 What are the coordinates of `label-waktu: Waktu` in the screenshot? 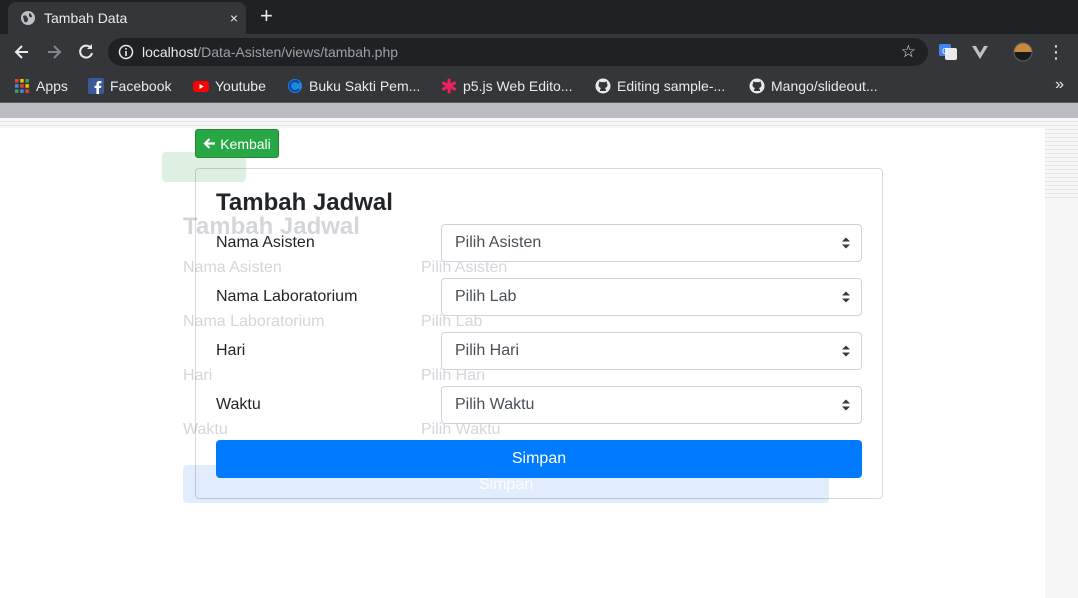 It's located at (238, 404).